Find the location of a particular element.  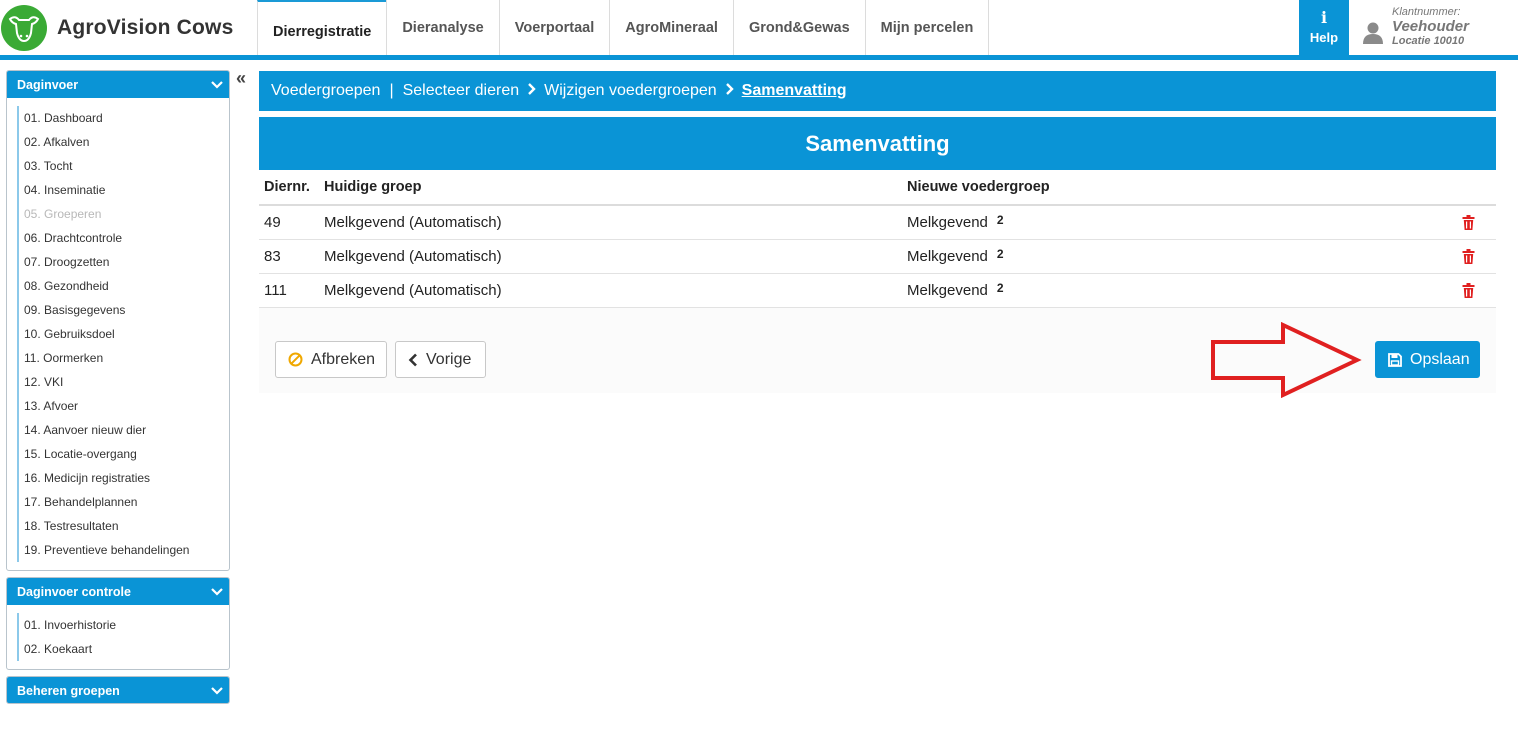

sidebar-item-drachtcontrole: 06. Drachtcontrole is located at coordinates (124, 238).